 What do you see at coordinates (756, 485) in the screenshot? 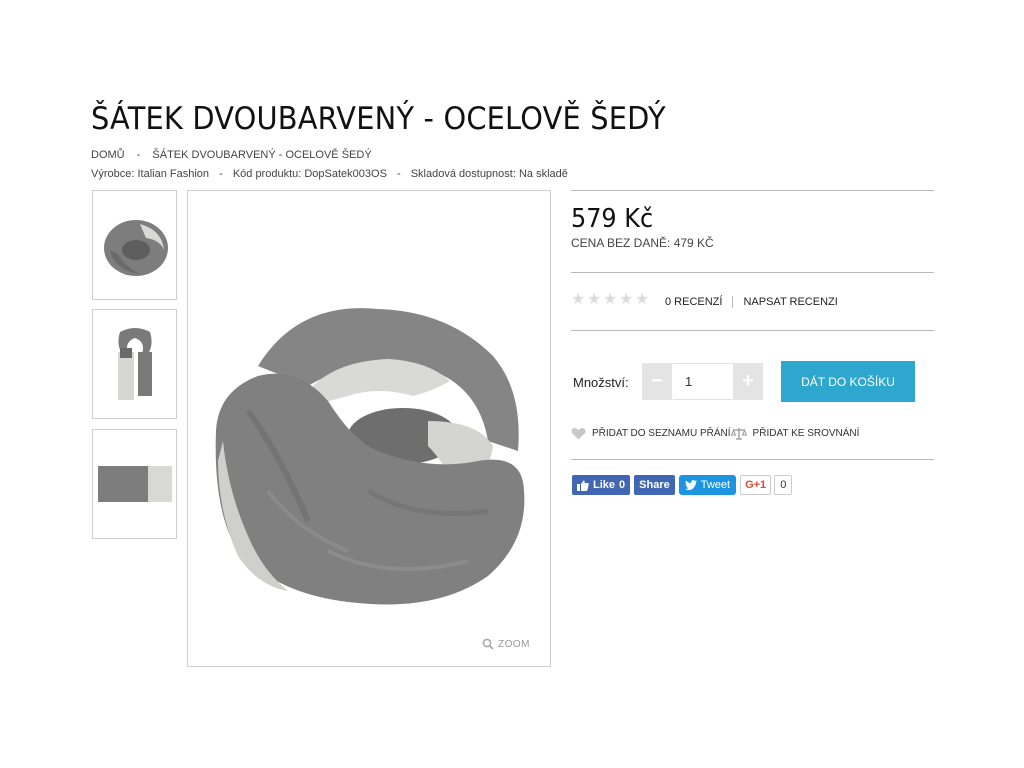
I see `google-plus-label: G+1` at bounding box center [756, 485].